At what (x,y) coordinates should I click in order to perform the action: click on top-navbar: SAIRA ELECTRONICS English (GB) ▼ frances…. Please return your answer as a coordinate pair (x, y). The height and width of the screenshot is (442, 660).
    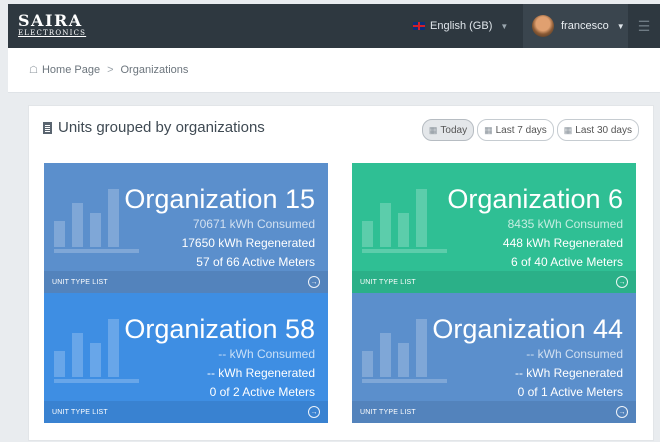
    Looking at the image, I should click on (334, 26).